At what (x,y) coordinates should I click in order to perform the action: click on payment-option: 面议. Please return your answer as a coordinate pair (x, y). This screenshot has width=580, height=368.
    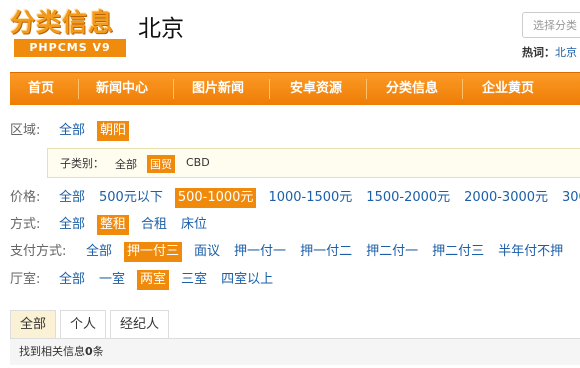
    Looking at the image, I should click on (207, 252).